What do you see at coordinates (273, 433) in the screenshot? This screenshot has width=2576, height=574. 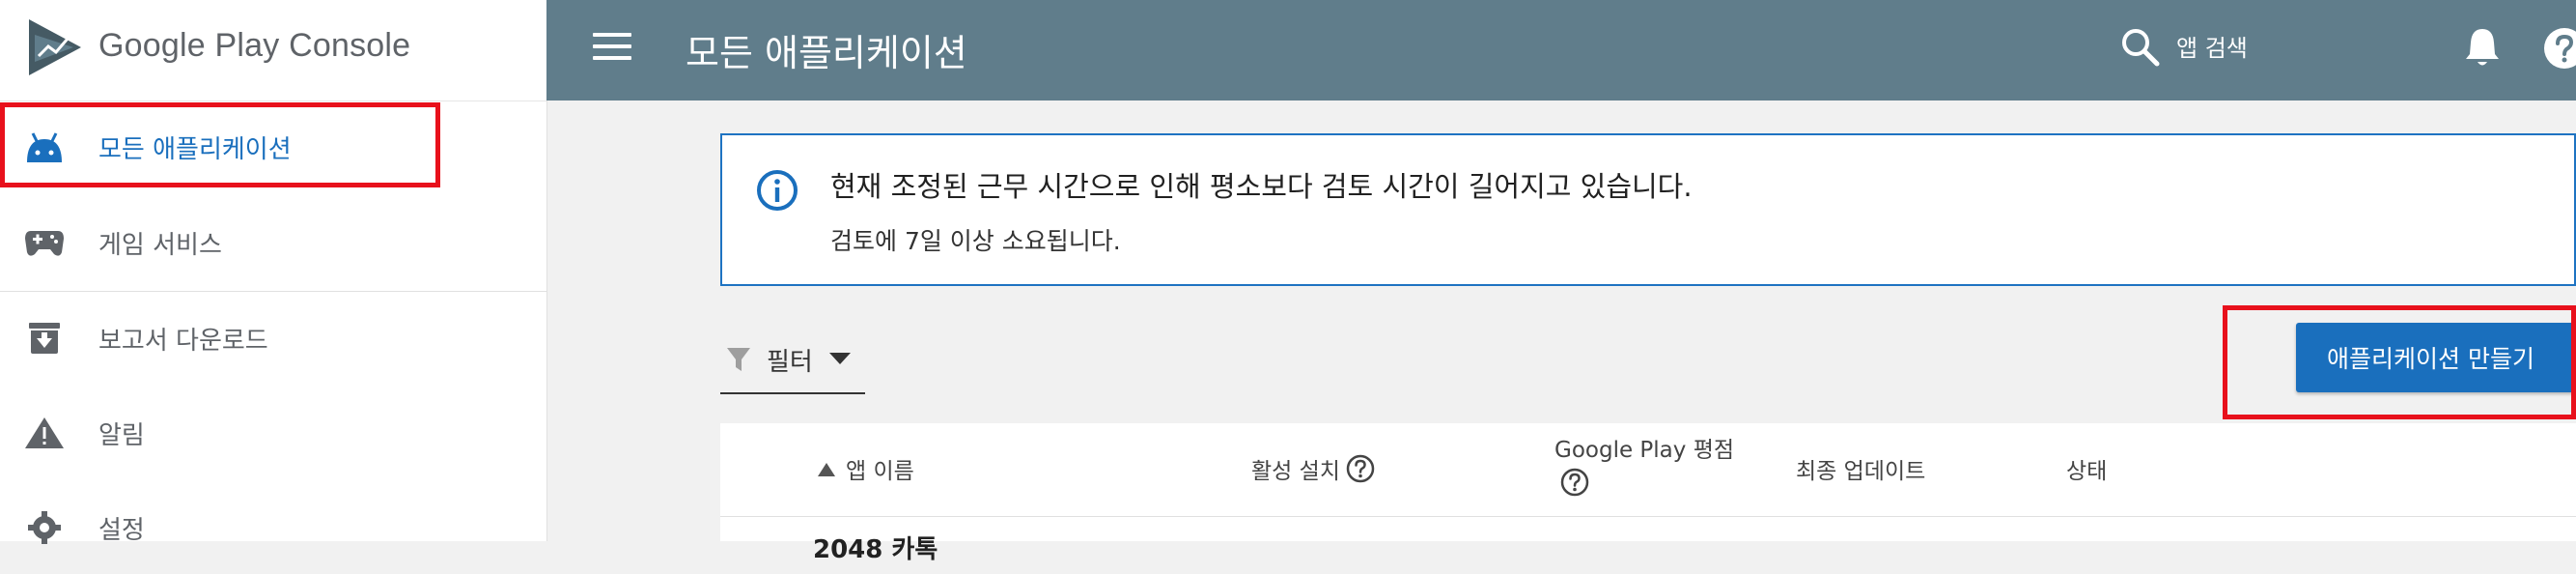 I see `sidebar-item-alerts: 알림` at bounding box center [273, 433].